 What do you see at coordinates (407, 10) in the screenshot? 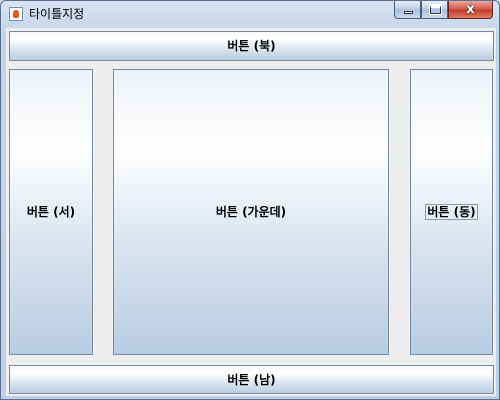
I see `minimize-button` at bounding box center [407, 10].